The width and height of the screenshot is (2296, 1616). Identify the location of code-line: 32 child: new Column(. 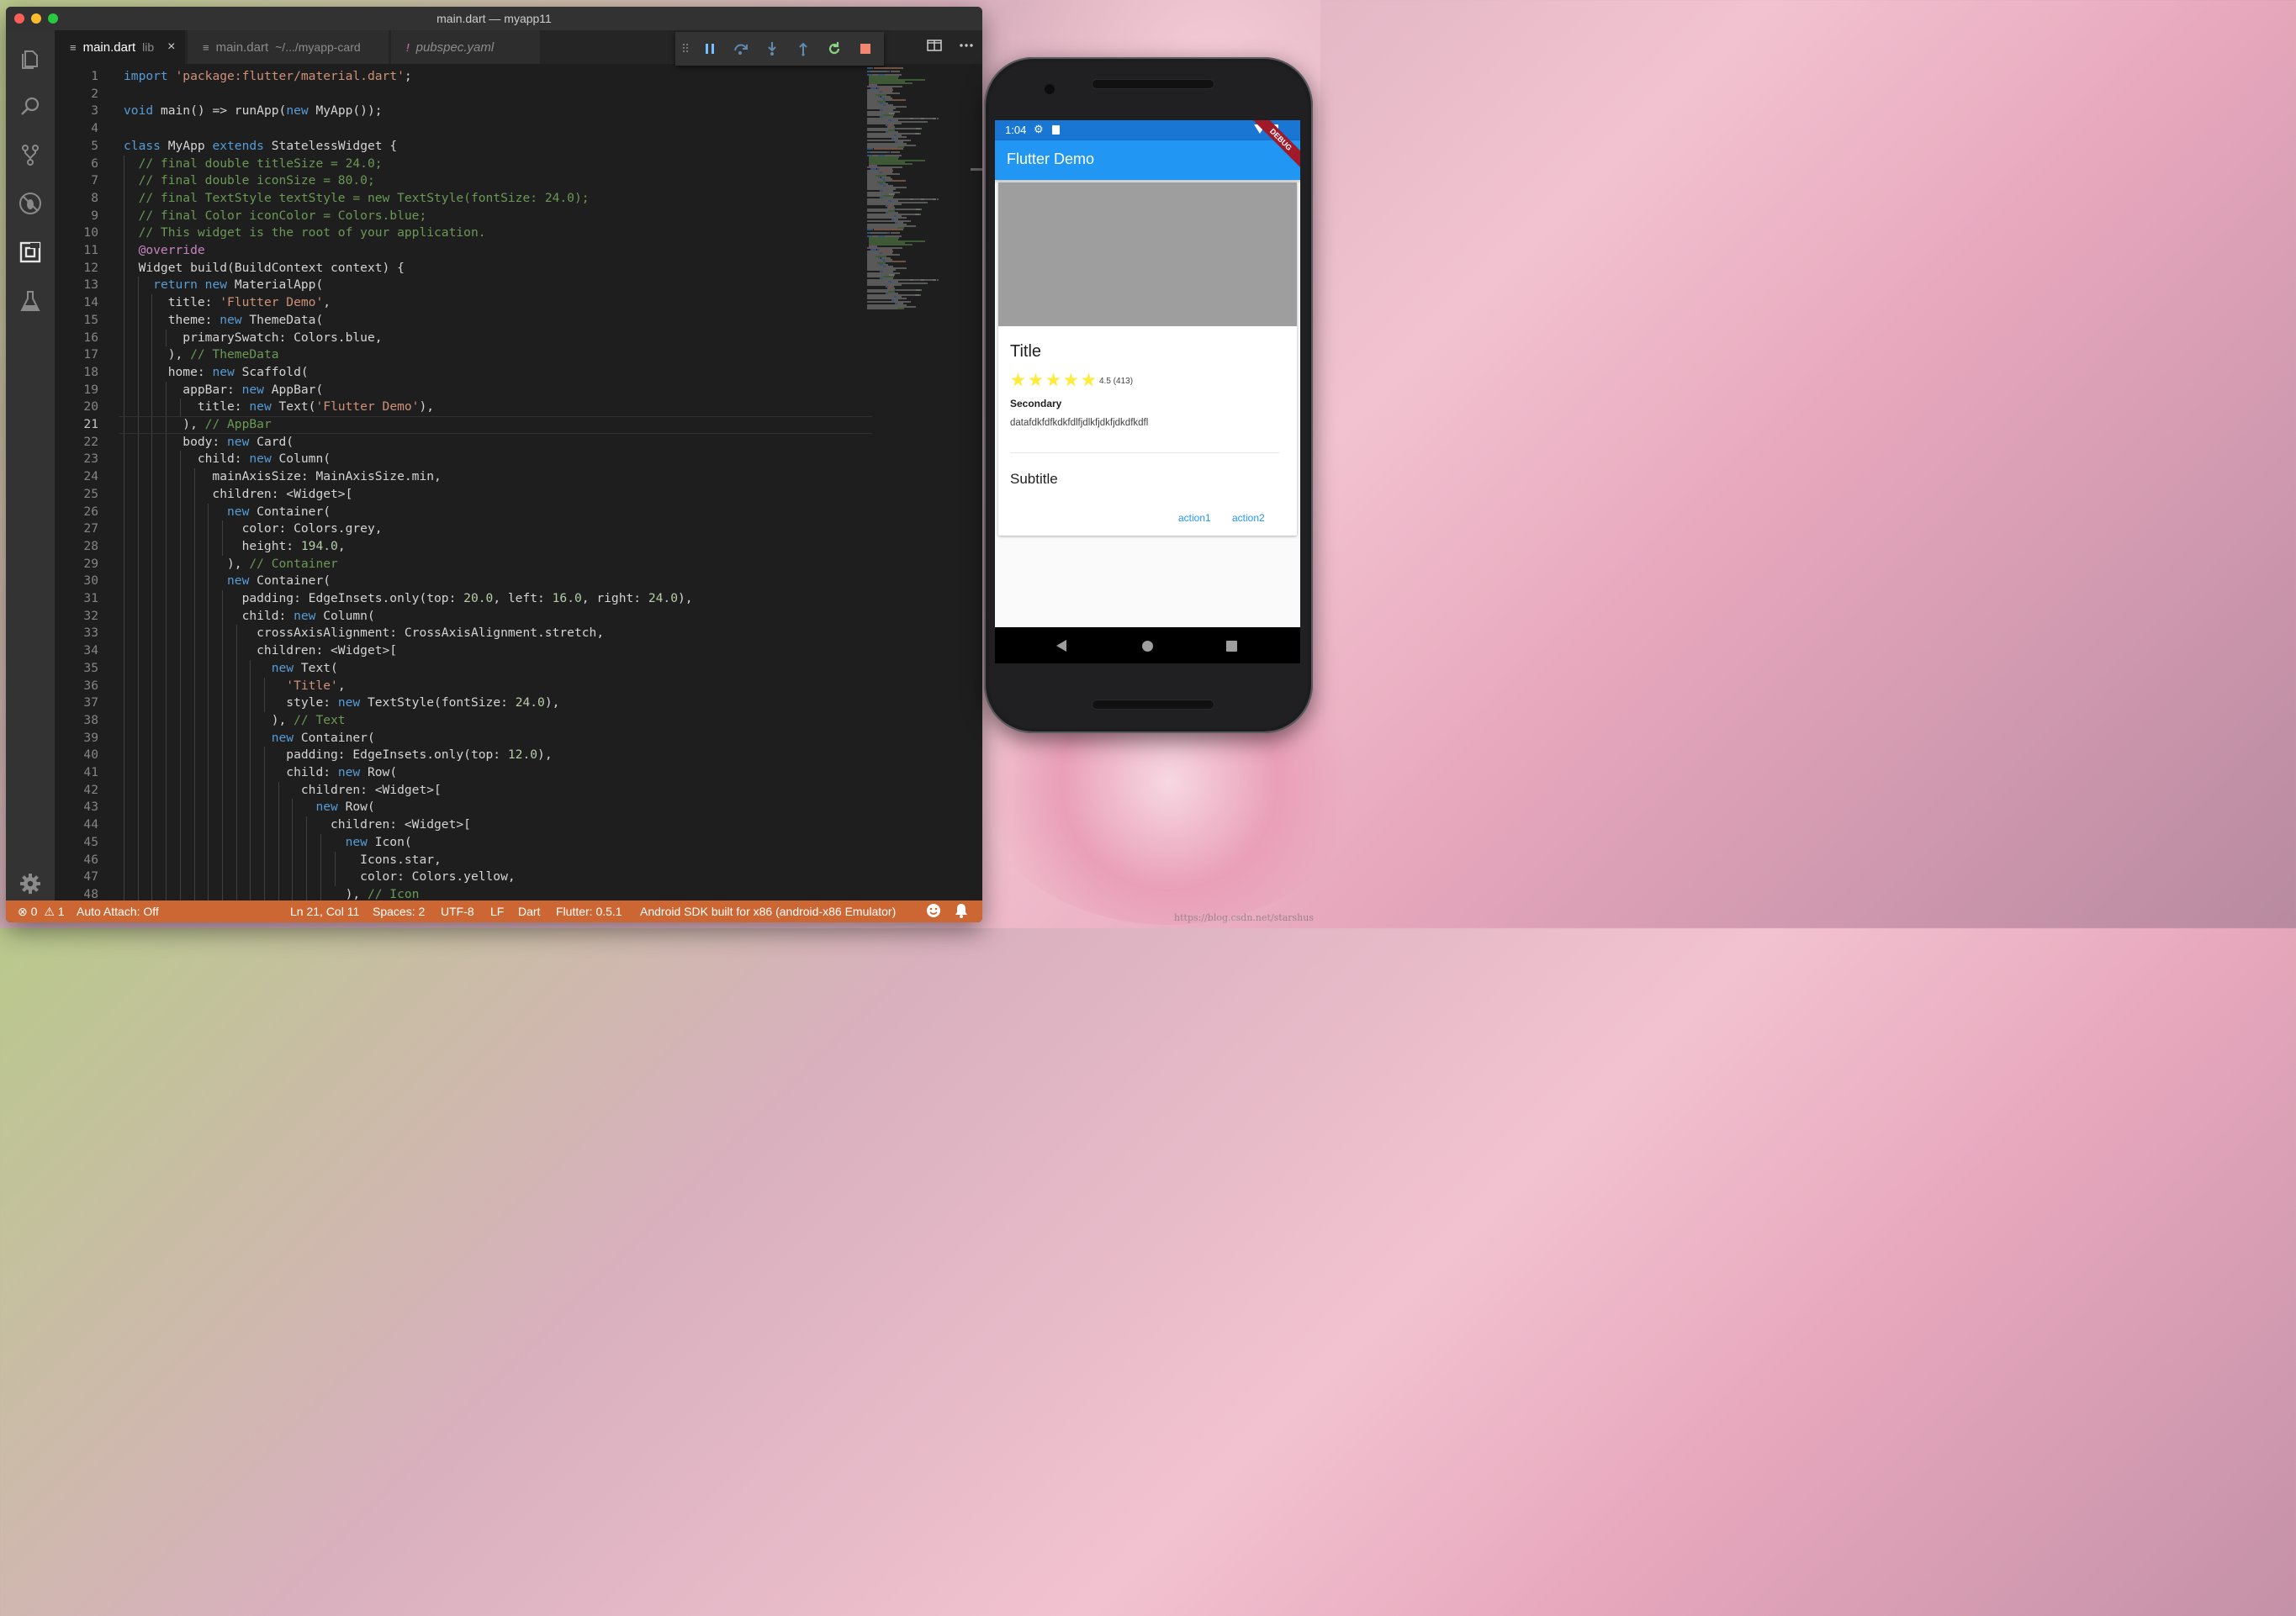
(463, 617).